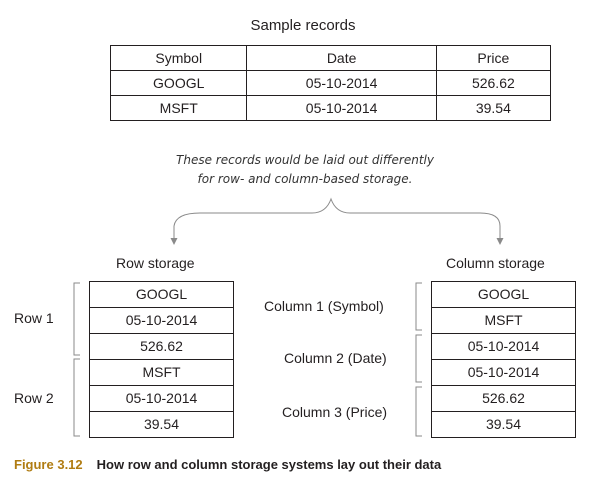 This screenshot has width=606, height=489. Describe the element at coordinates (503, 425) in the screenshot. I see `column-storage-cell: 39.54` at that location.